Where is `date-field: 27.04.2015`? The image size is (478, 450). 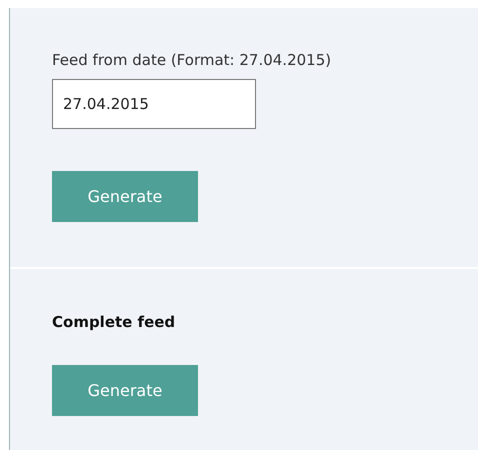
date-field: 27.04.2015 is located at coordinates (154, 104).